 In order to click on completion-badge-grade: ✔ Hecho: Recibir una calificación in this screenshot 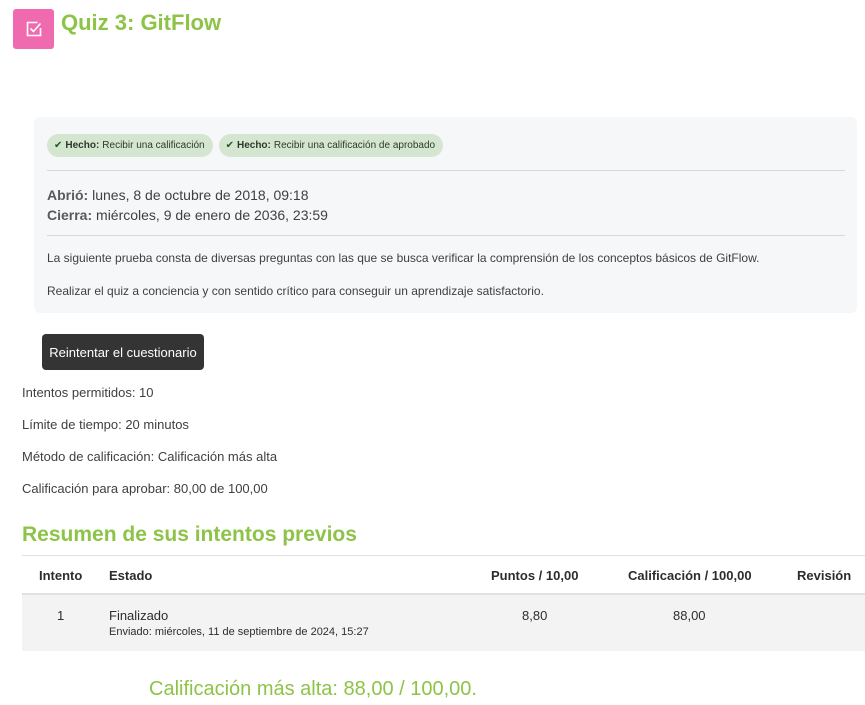, I will do `click(130, 145)`.